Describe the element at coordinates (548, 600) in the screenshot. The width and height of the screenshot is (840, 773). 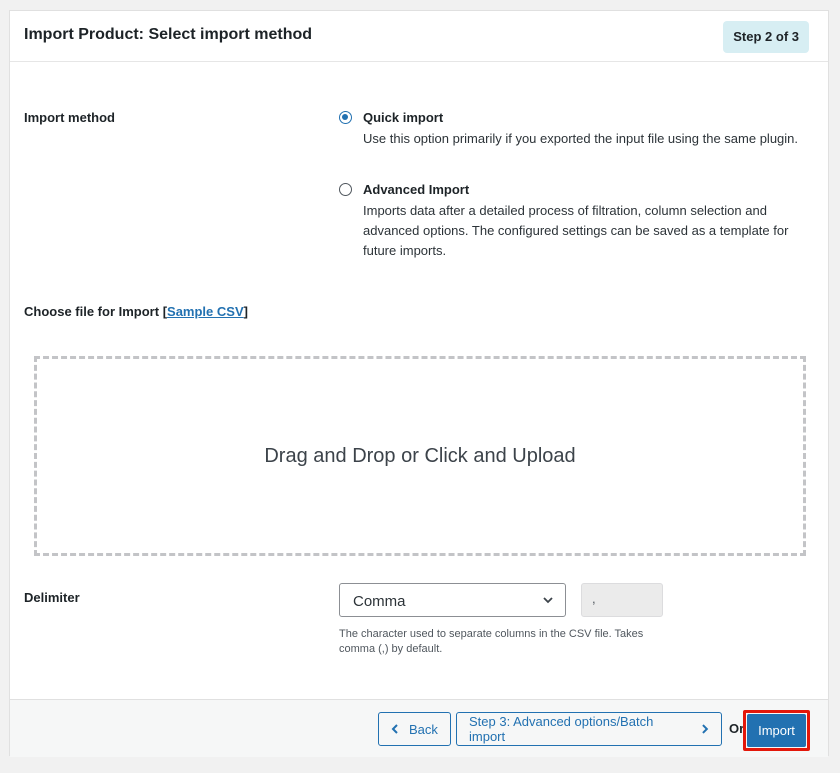
I see `chevron-down-icon` at that location.